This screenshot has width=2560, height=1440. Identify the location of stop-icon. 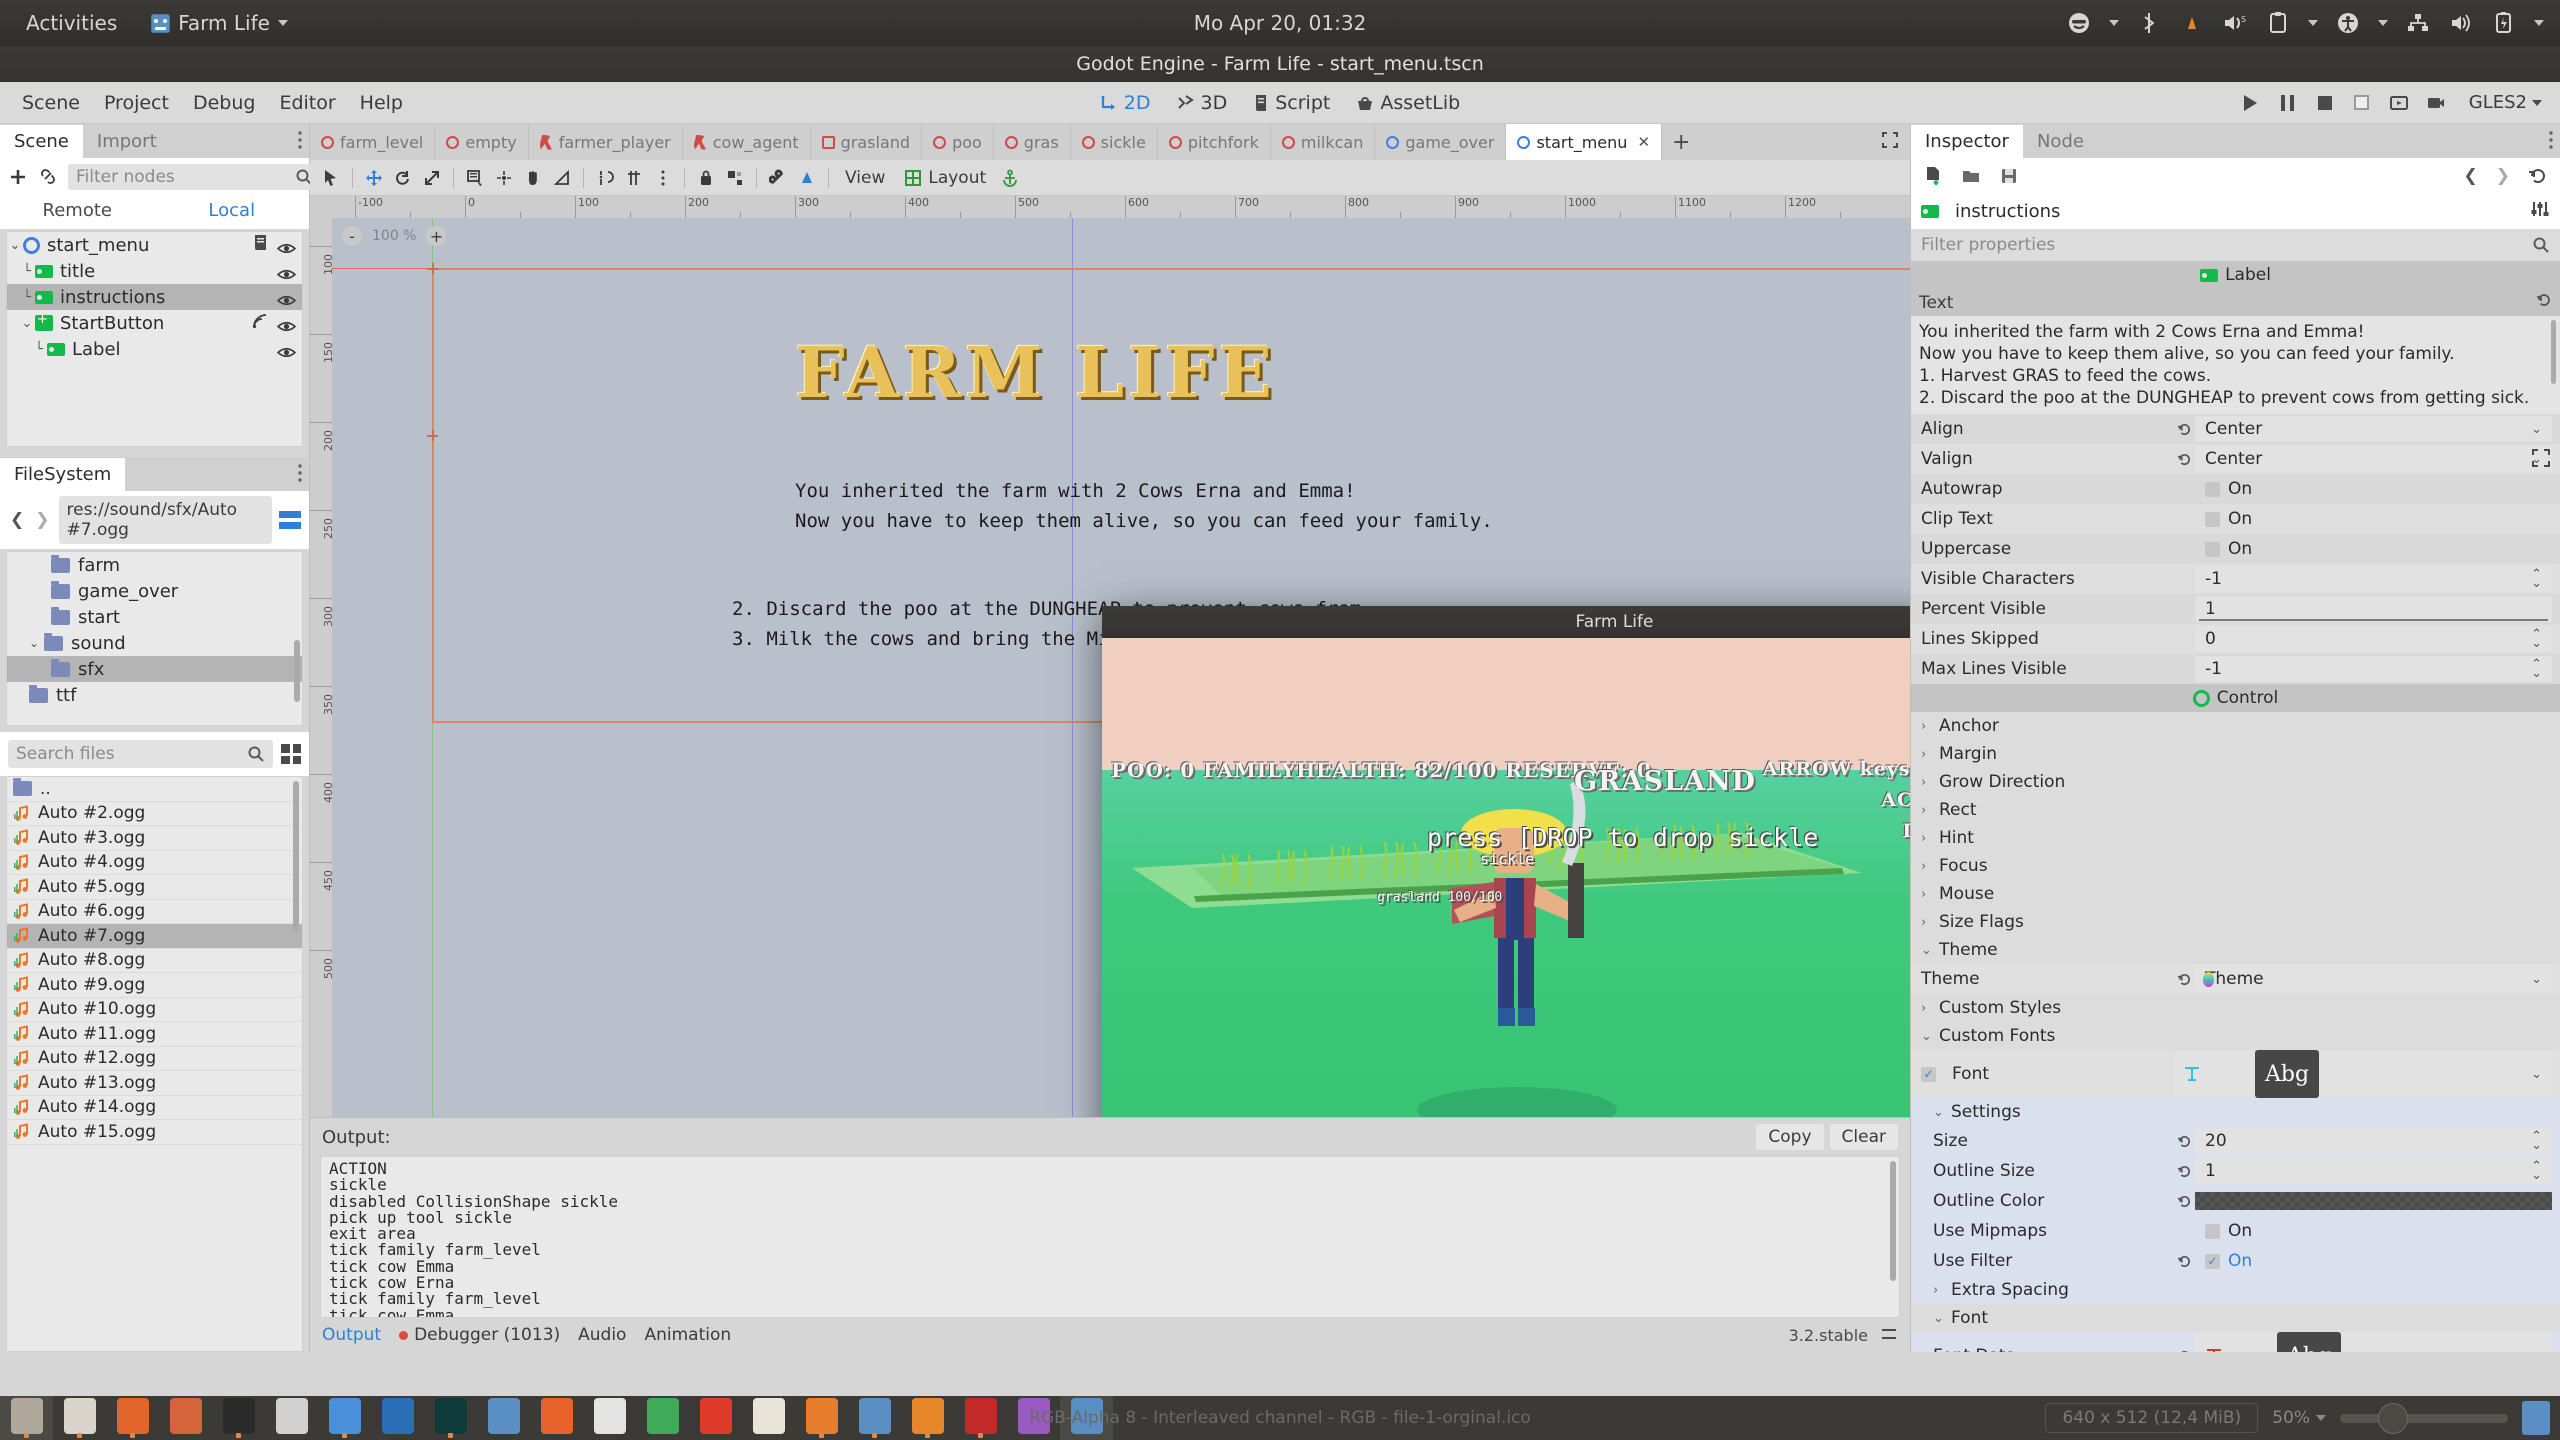
(2325, 103).